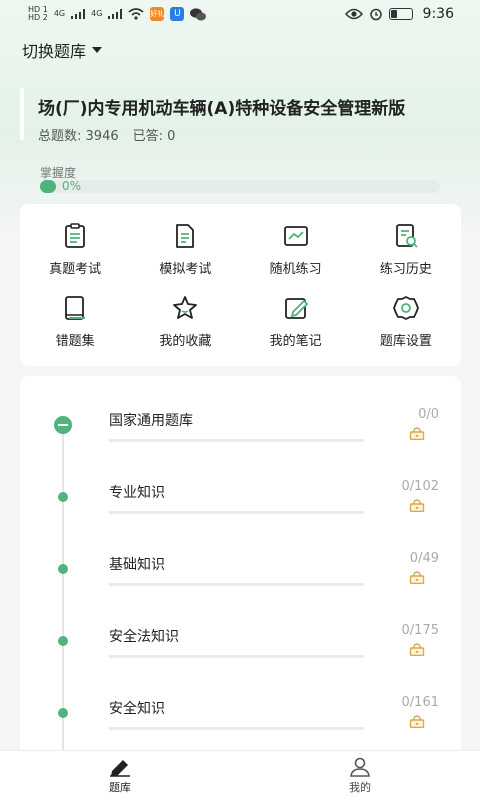 The image size is (480, 800). What do you see at coordinates (240, 186) in the screenshot?
I see `mastery-progress-bar` at bounding box center [240, 186].